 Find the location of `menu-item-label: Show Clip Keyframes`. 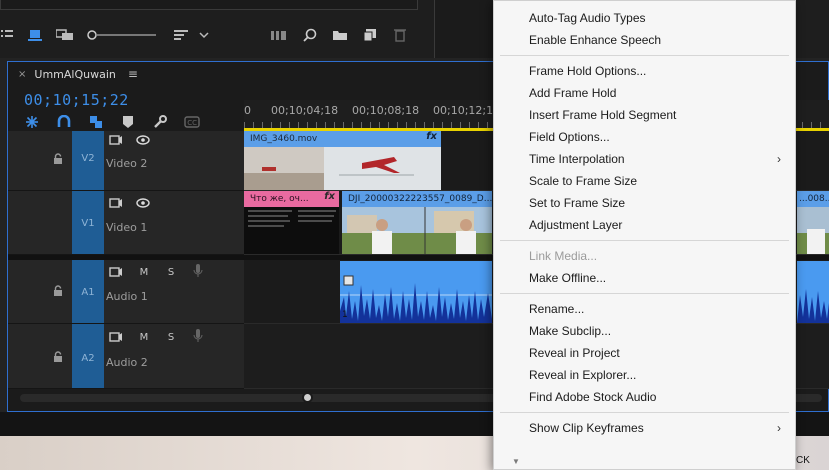

menu-item-label: Show Clip Keyframes is located at coordinates (586, 428).